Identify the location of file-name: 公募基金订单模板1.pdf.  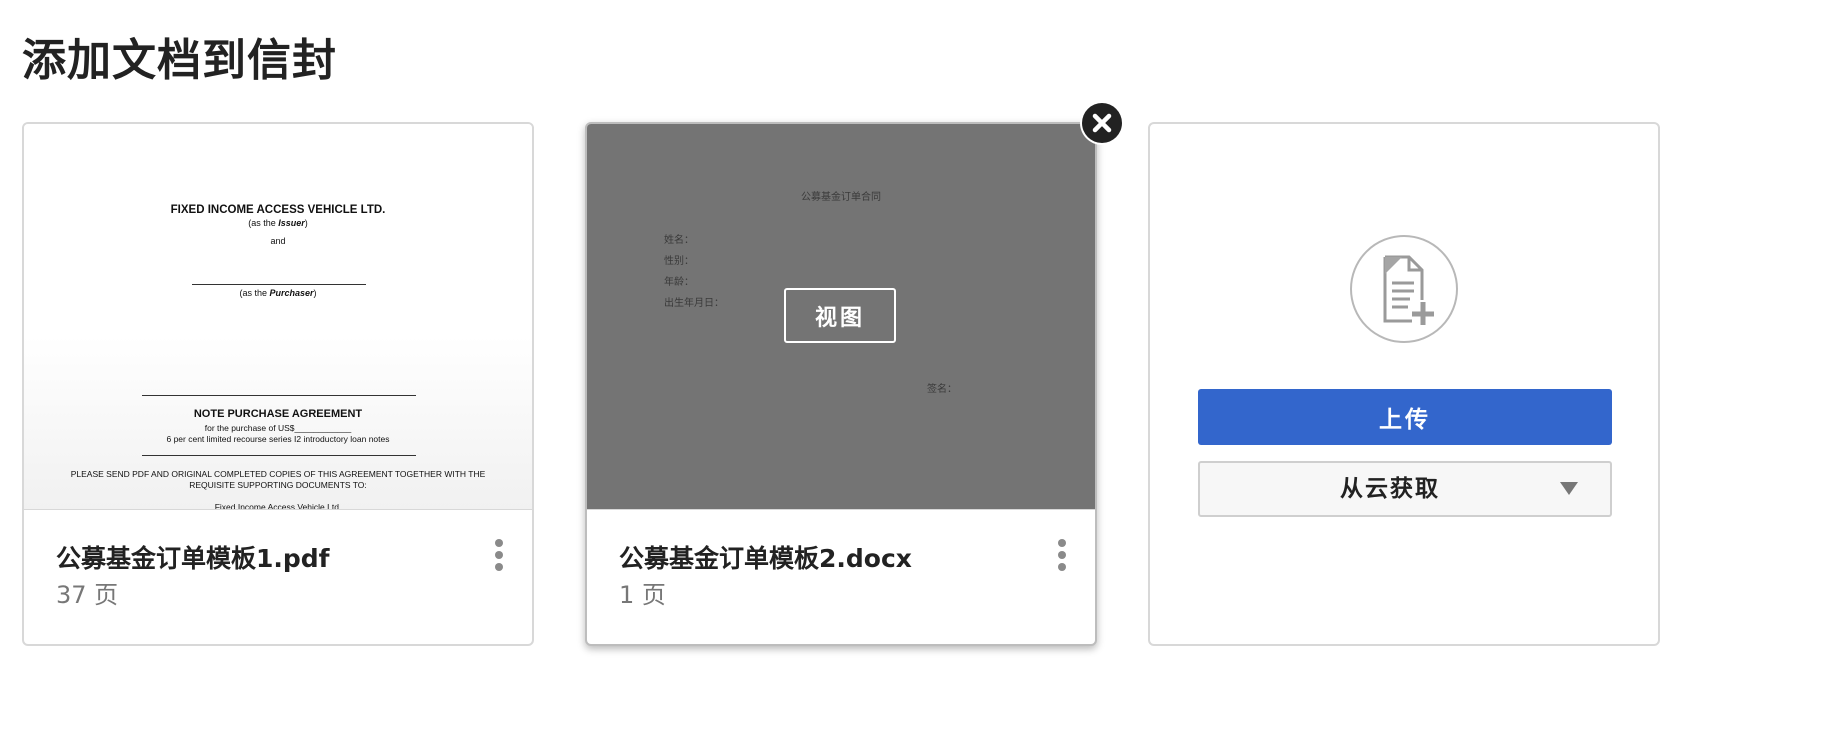
(193, 558).